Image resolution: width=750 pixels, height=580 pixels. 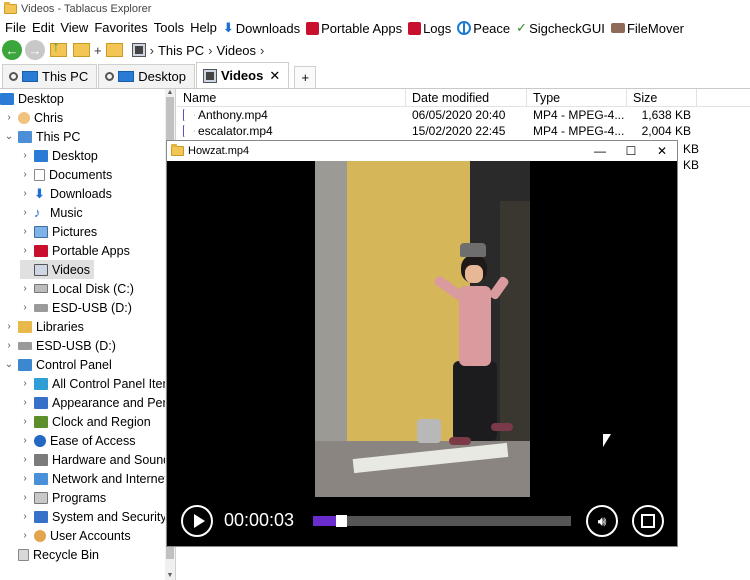 What do you see at coordinates (96, 402) in the screenshot?
I see `tree-item: › Appearance and Pers` at bounding box center [96, 402].